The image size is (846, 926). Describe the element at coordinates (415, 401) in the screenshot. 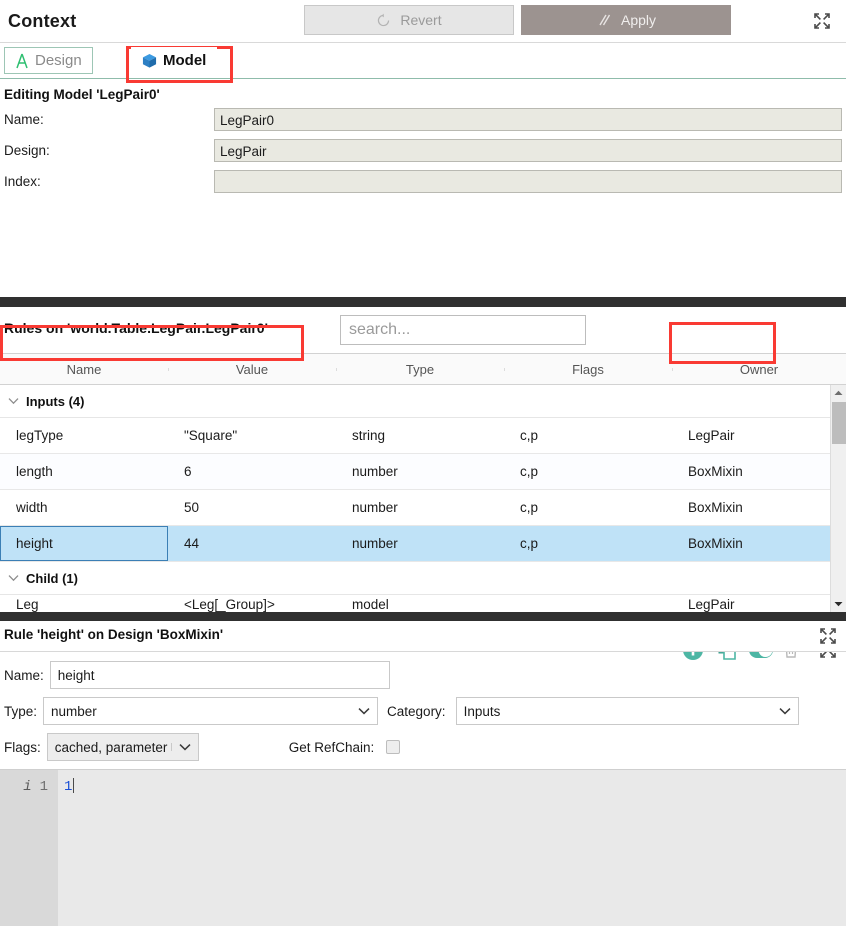

I see `table-group-inputs: Inputs (4)` at that location.